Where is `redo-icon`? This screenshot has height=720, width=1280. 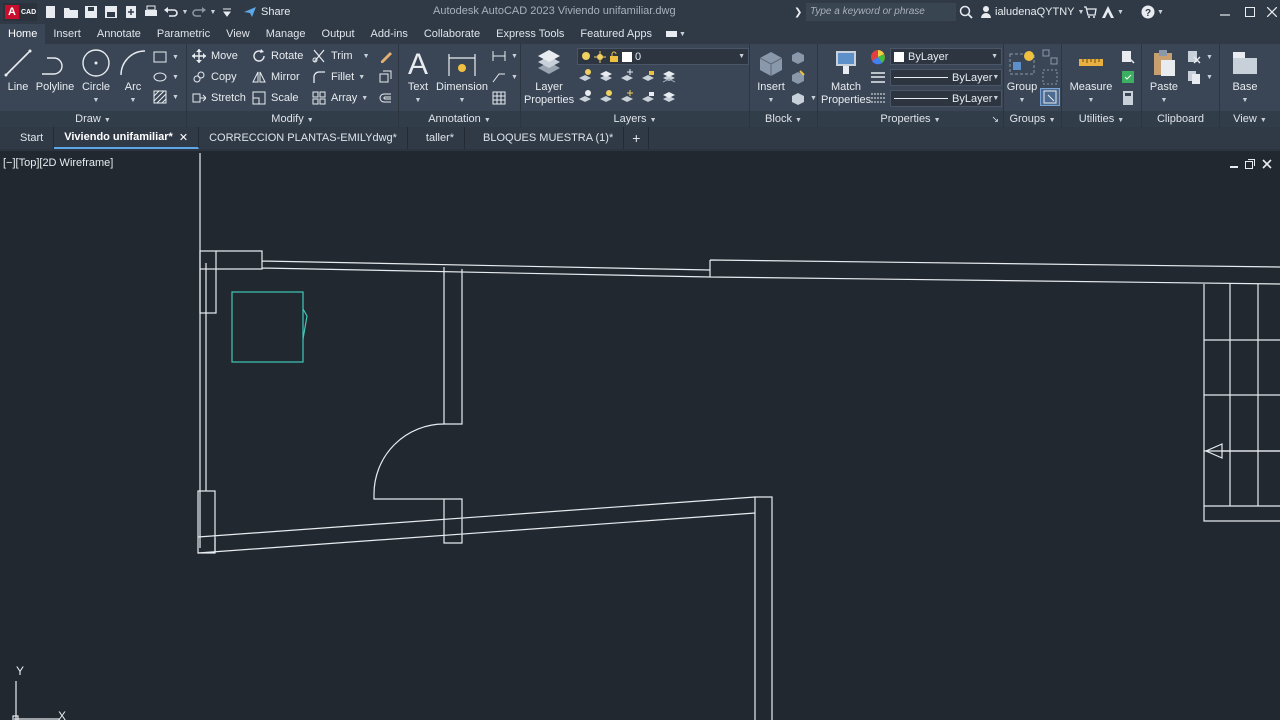 redo-icon is located at coordinates (199, 12).